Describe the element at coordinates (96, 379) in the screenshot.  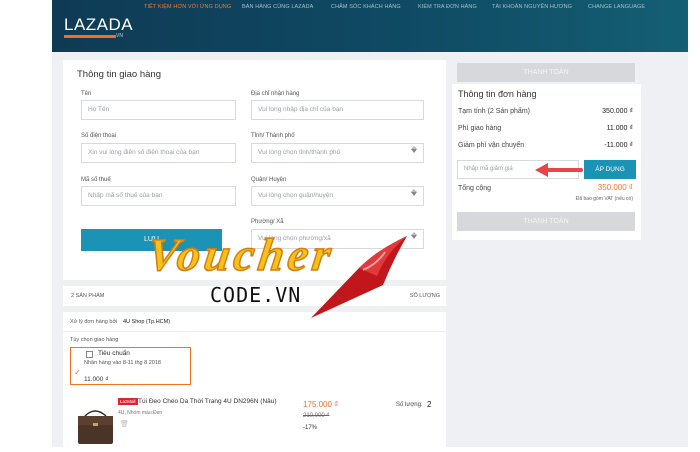
I see `delivery-option-price: 11.000 ₫` at that location.